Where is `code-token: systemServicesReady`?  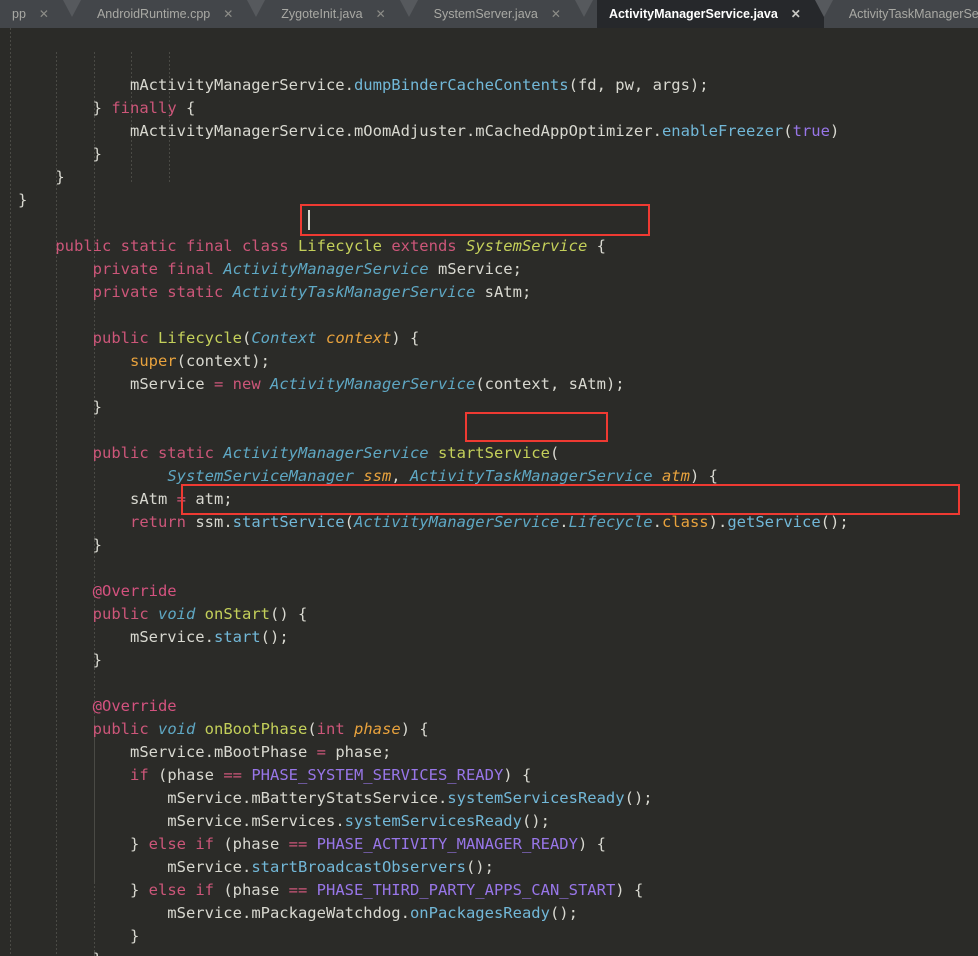
code-token: systemServicesReady is located at coordinates (433, 821).